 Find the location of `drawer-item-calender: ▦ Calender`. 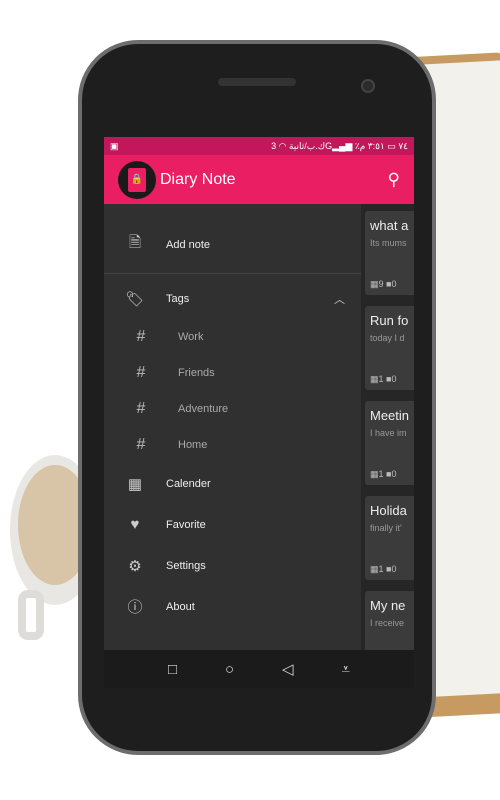

drawer-item-calender: ▦ Calender is located at coordinates (232, 483).